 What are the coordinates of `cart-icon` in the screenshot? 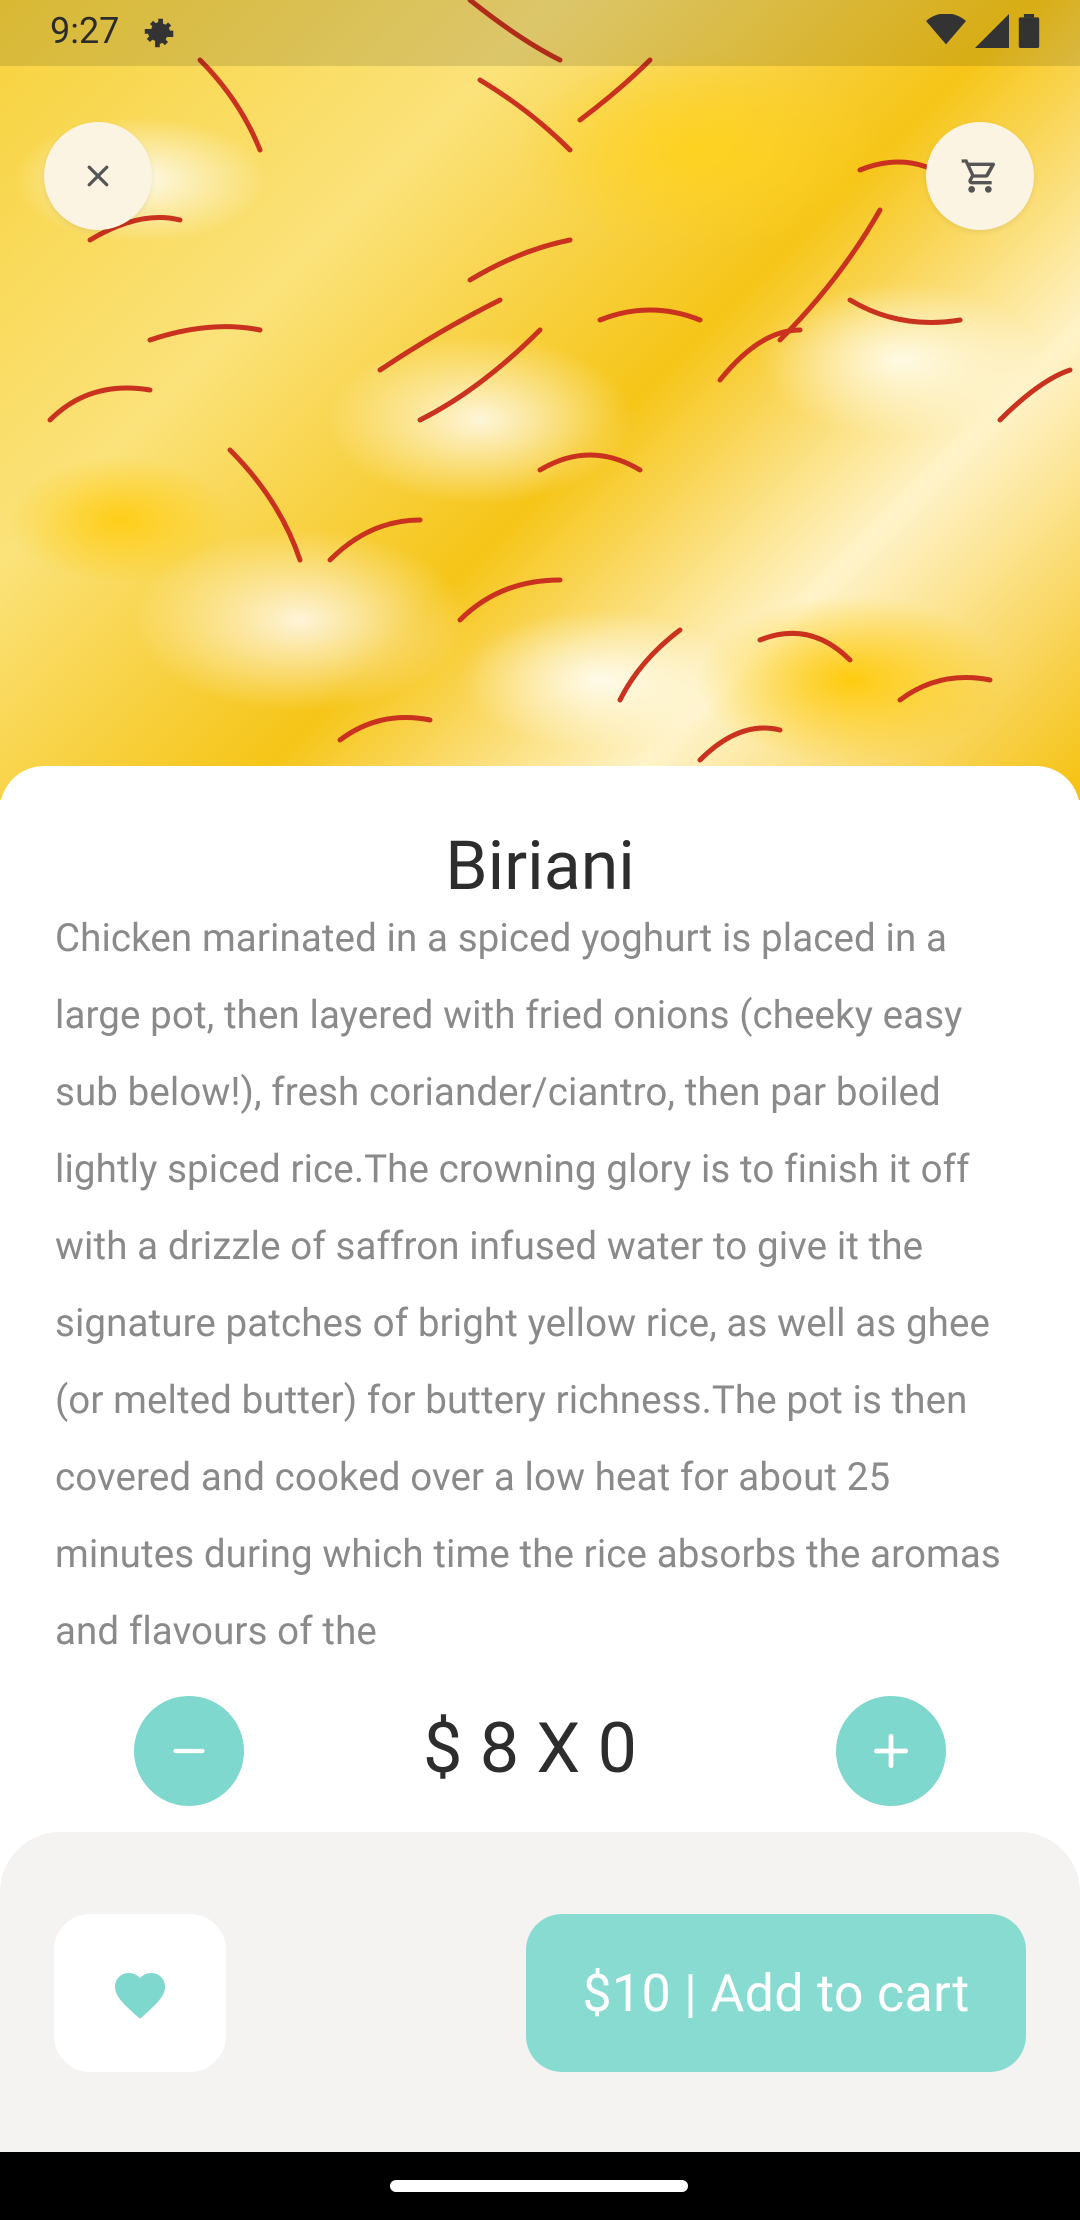 It's located at (978, 176).